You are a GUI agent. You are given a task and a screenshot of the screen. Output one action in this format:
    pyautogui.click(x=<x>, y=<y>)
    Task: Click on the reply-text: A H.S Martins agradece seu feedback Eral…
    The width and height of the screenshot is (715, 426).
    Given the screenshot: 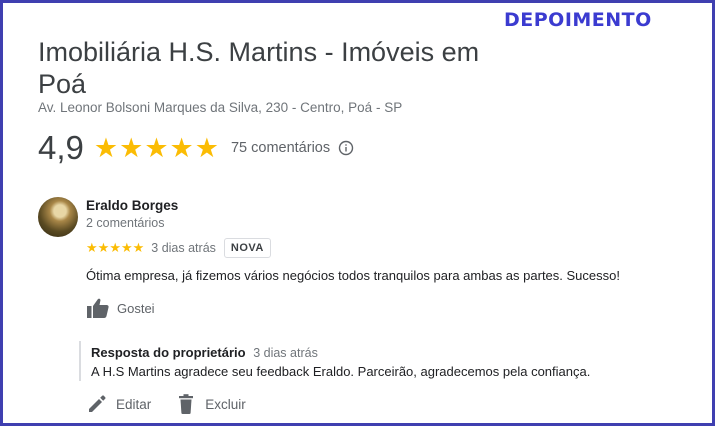 What is the action you would take?
    pyautogui.click(x=341, y=371)
    